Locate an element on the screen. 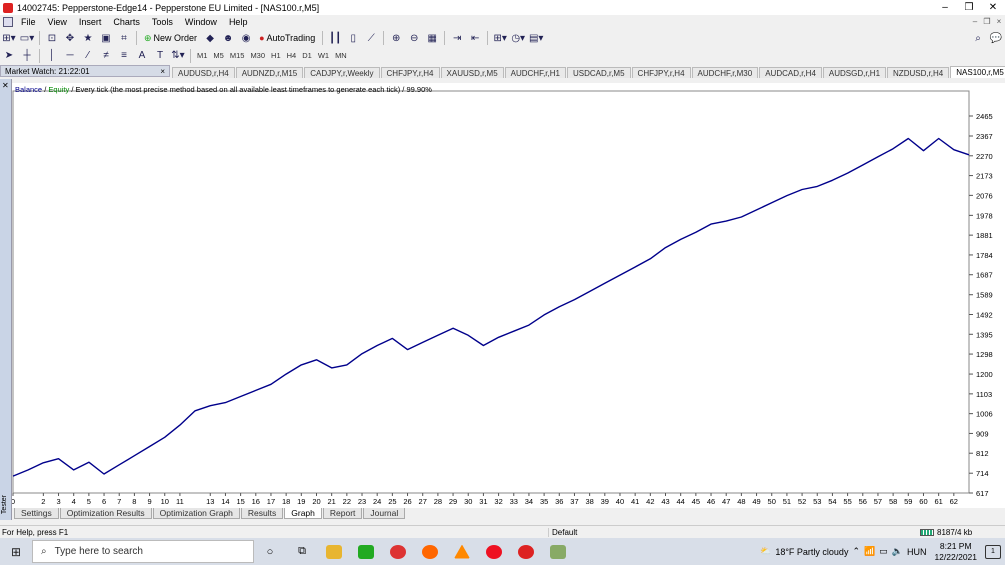 This screenshot has width=1005, height=565. cursor-icon: ➤ is located at coordinates (9, 56).